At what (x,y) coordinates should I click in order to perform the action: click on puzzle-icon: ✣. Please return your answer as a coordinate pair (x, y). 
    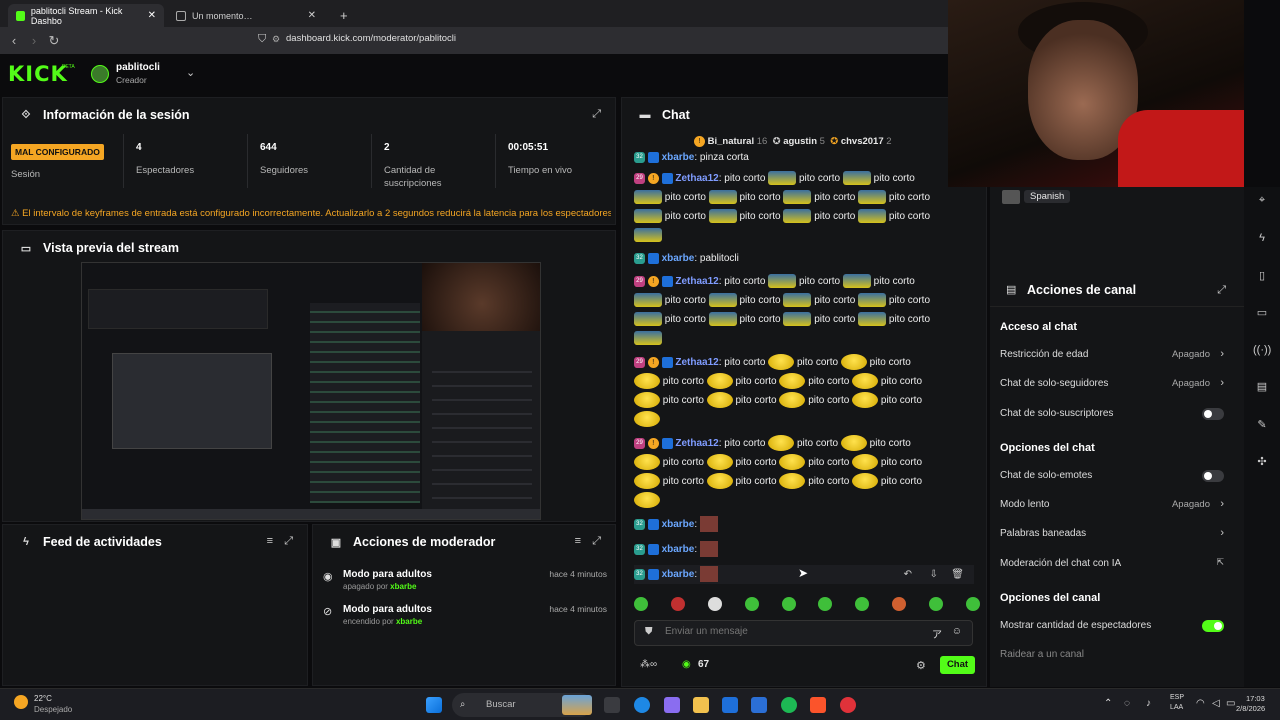
    Looking at the image, I should click on (1262, 462).